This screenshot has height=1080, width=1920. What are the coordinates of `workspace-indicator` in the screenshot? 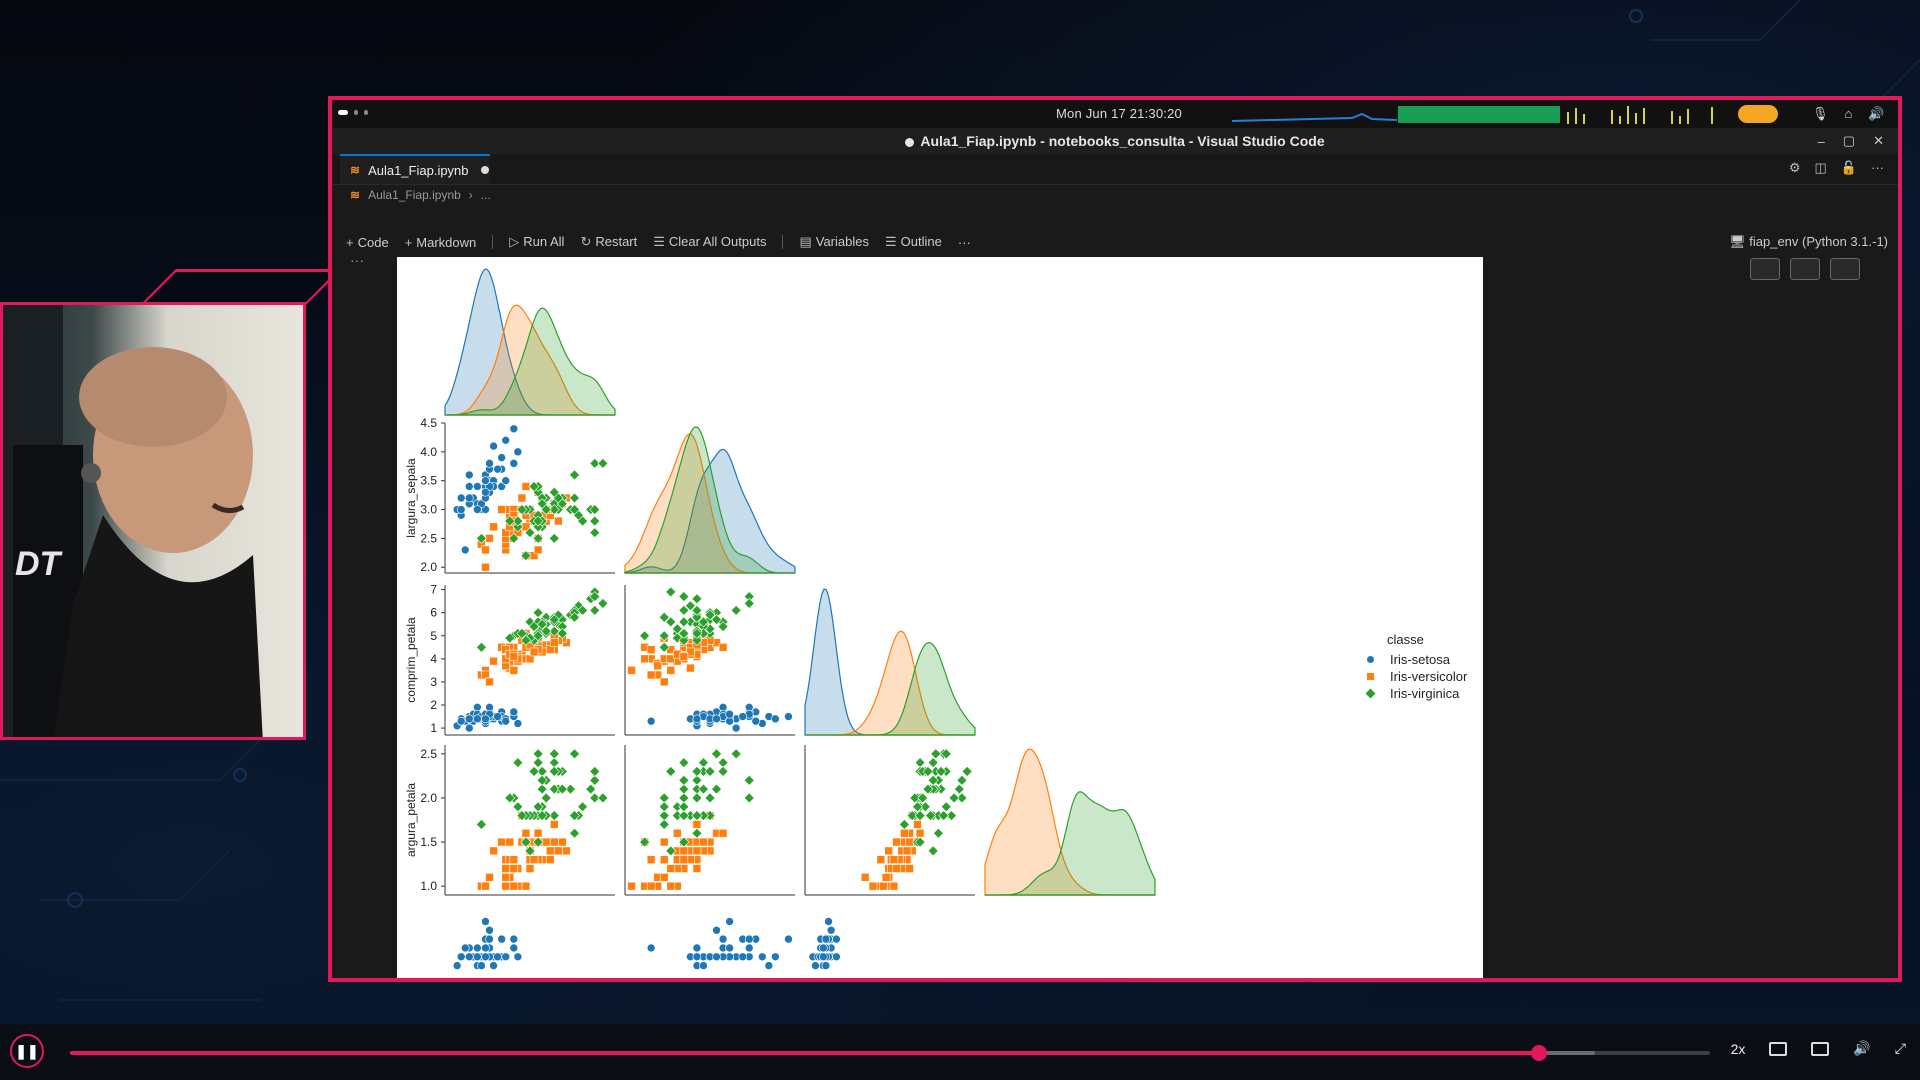 It's located at (353, 112).